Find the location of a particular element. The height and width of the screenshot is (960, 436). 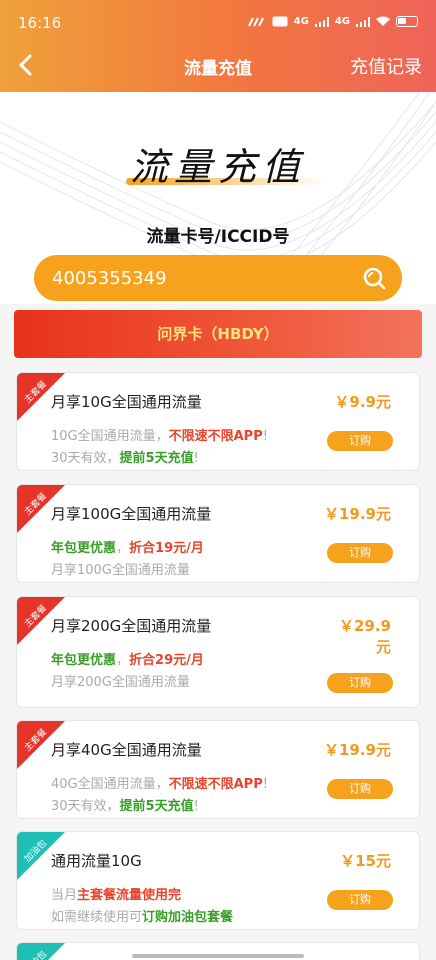

network-type-2: 4G is located at coordinates (342, 21).